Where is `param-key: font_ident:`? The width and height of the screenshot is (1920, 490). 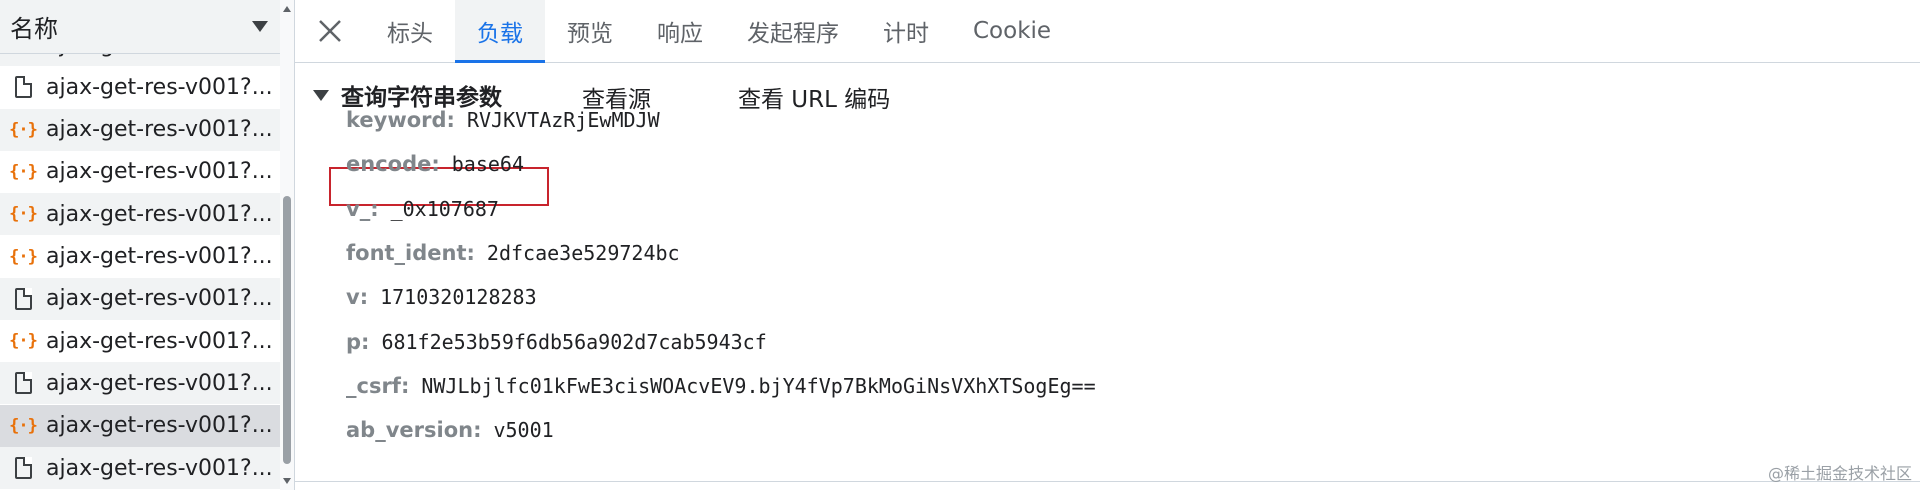
param-key: font_ident: is located at coordinates (410, 252).